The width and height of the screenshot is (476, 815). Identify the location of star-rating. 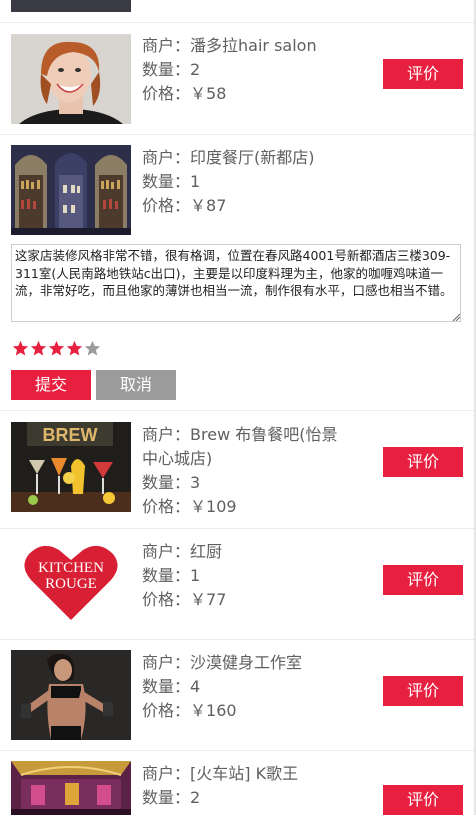
(57, 349).